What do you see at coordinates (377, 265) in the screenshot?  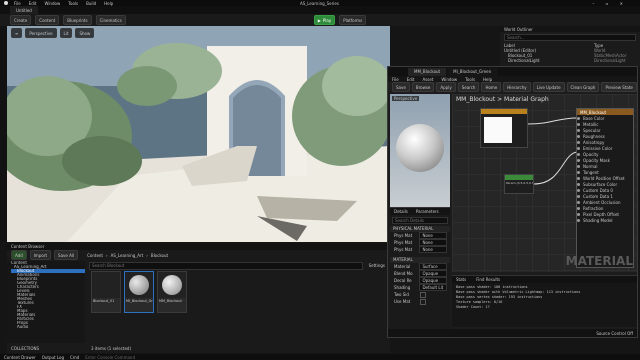 I see `settings-button: Settings` at bounding box center [377, 265].